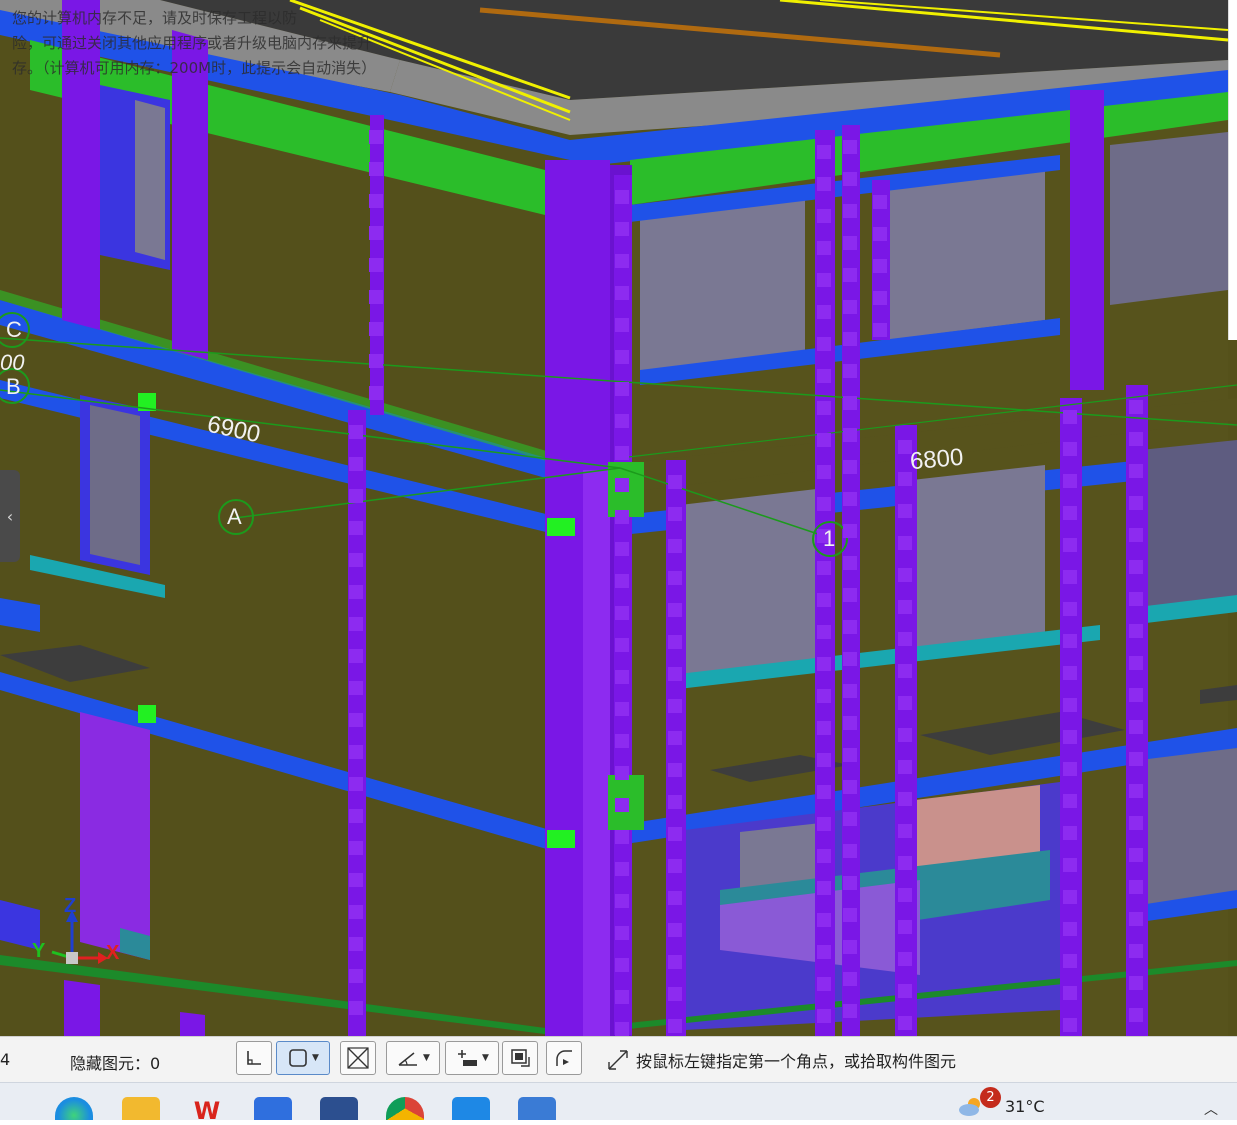 The width and height of the screenshot is (1237, 1125). What do you see at coordinates (537, 1108) in the screenshot?
I see `calculator-taskbar-icon` at bounding box center [537, 1108].